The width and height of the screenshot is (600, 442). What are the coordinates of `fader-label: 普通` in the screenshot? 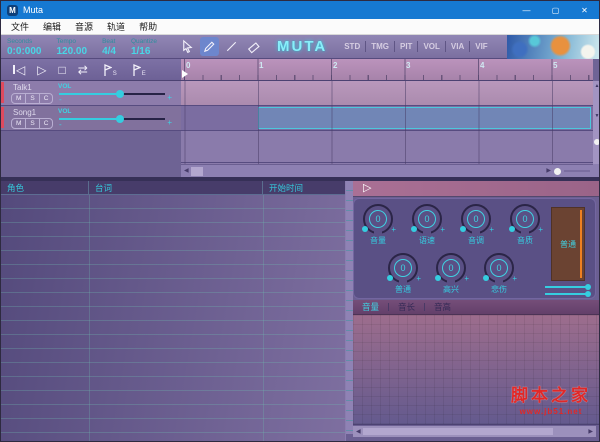 It's located at (568, 244).